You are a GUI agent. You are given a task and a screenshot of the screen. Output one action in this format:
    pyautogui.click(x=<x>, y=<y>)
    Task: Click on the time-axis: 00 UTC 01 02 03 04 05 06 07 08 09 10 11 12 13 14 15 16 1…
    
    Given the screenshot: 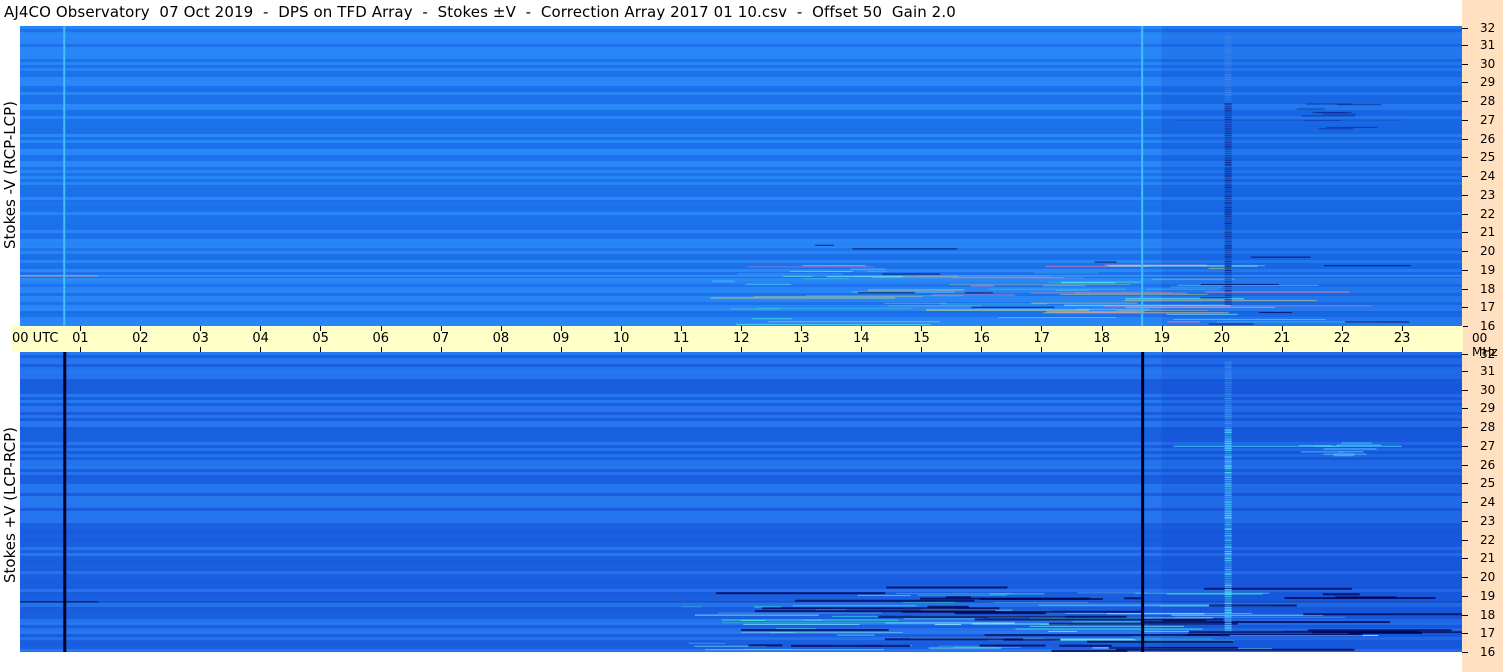 What is the action you would take?
    pyautogui.click(x=737, y=339)
    